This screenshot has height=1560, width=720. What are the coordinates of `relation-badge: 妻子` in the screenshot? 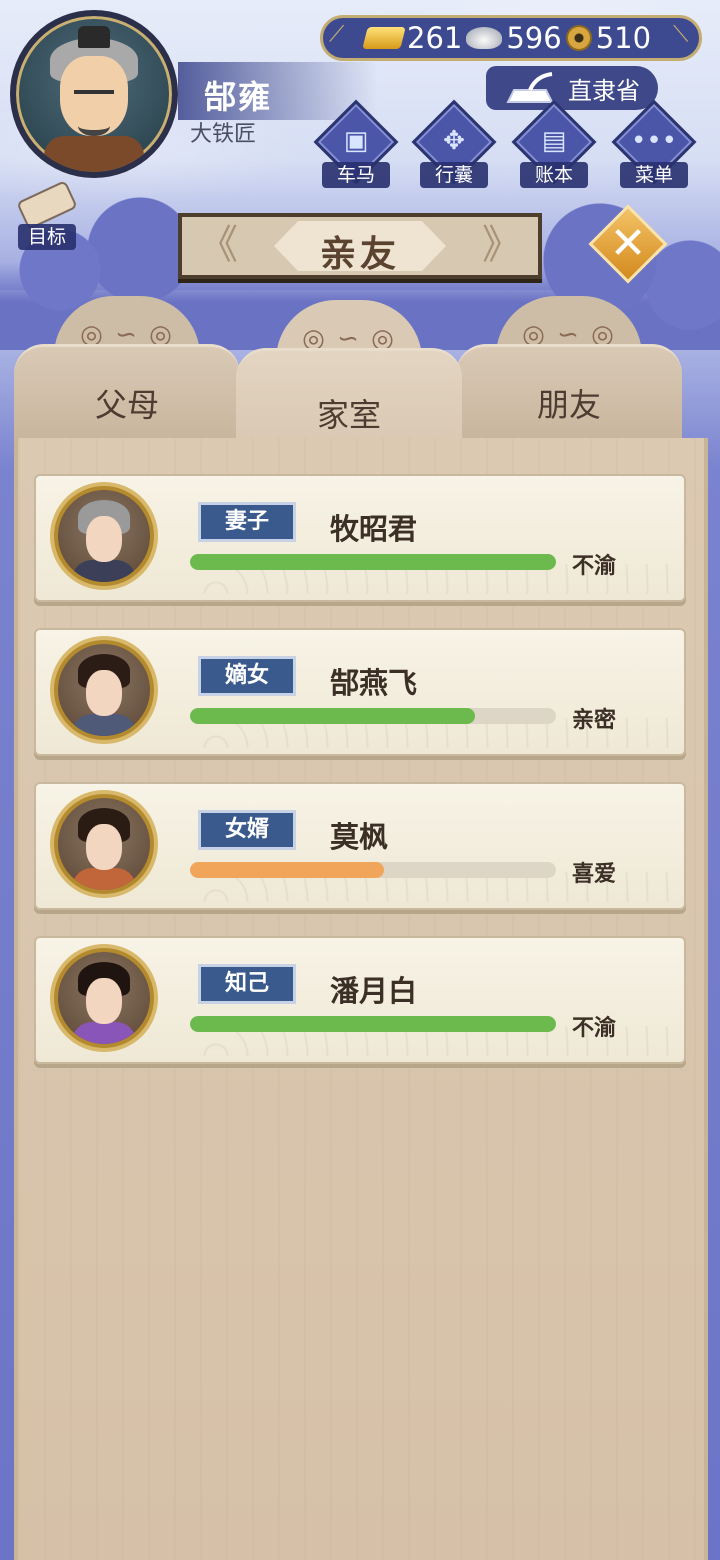 It's located at (247, 522).